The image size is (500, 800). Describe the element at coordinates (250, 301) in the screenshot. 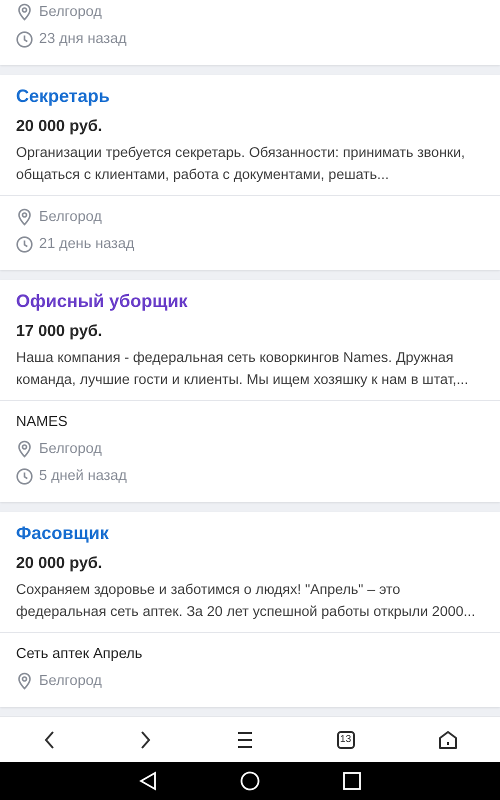

I see `vacancy-title: Офисный уборщик` at that location.